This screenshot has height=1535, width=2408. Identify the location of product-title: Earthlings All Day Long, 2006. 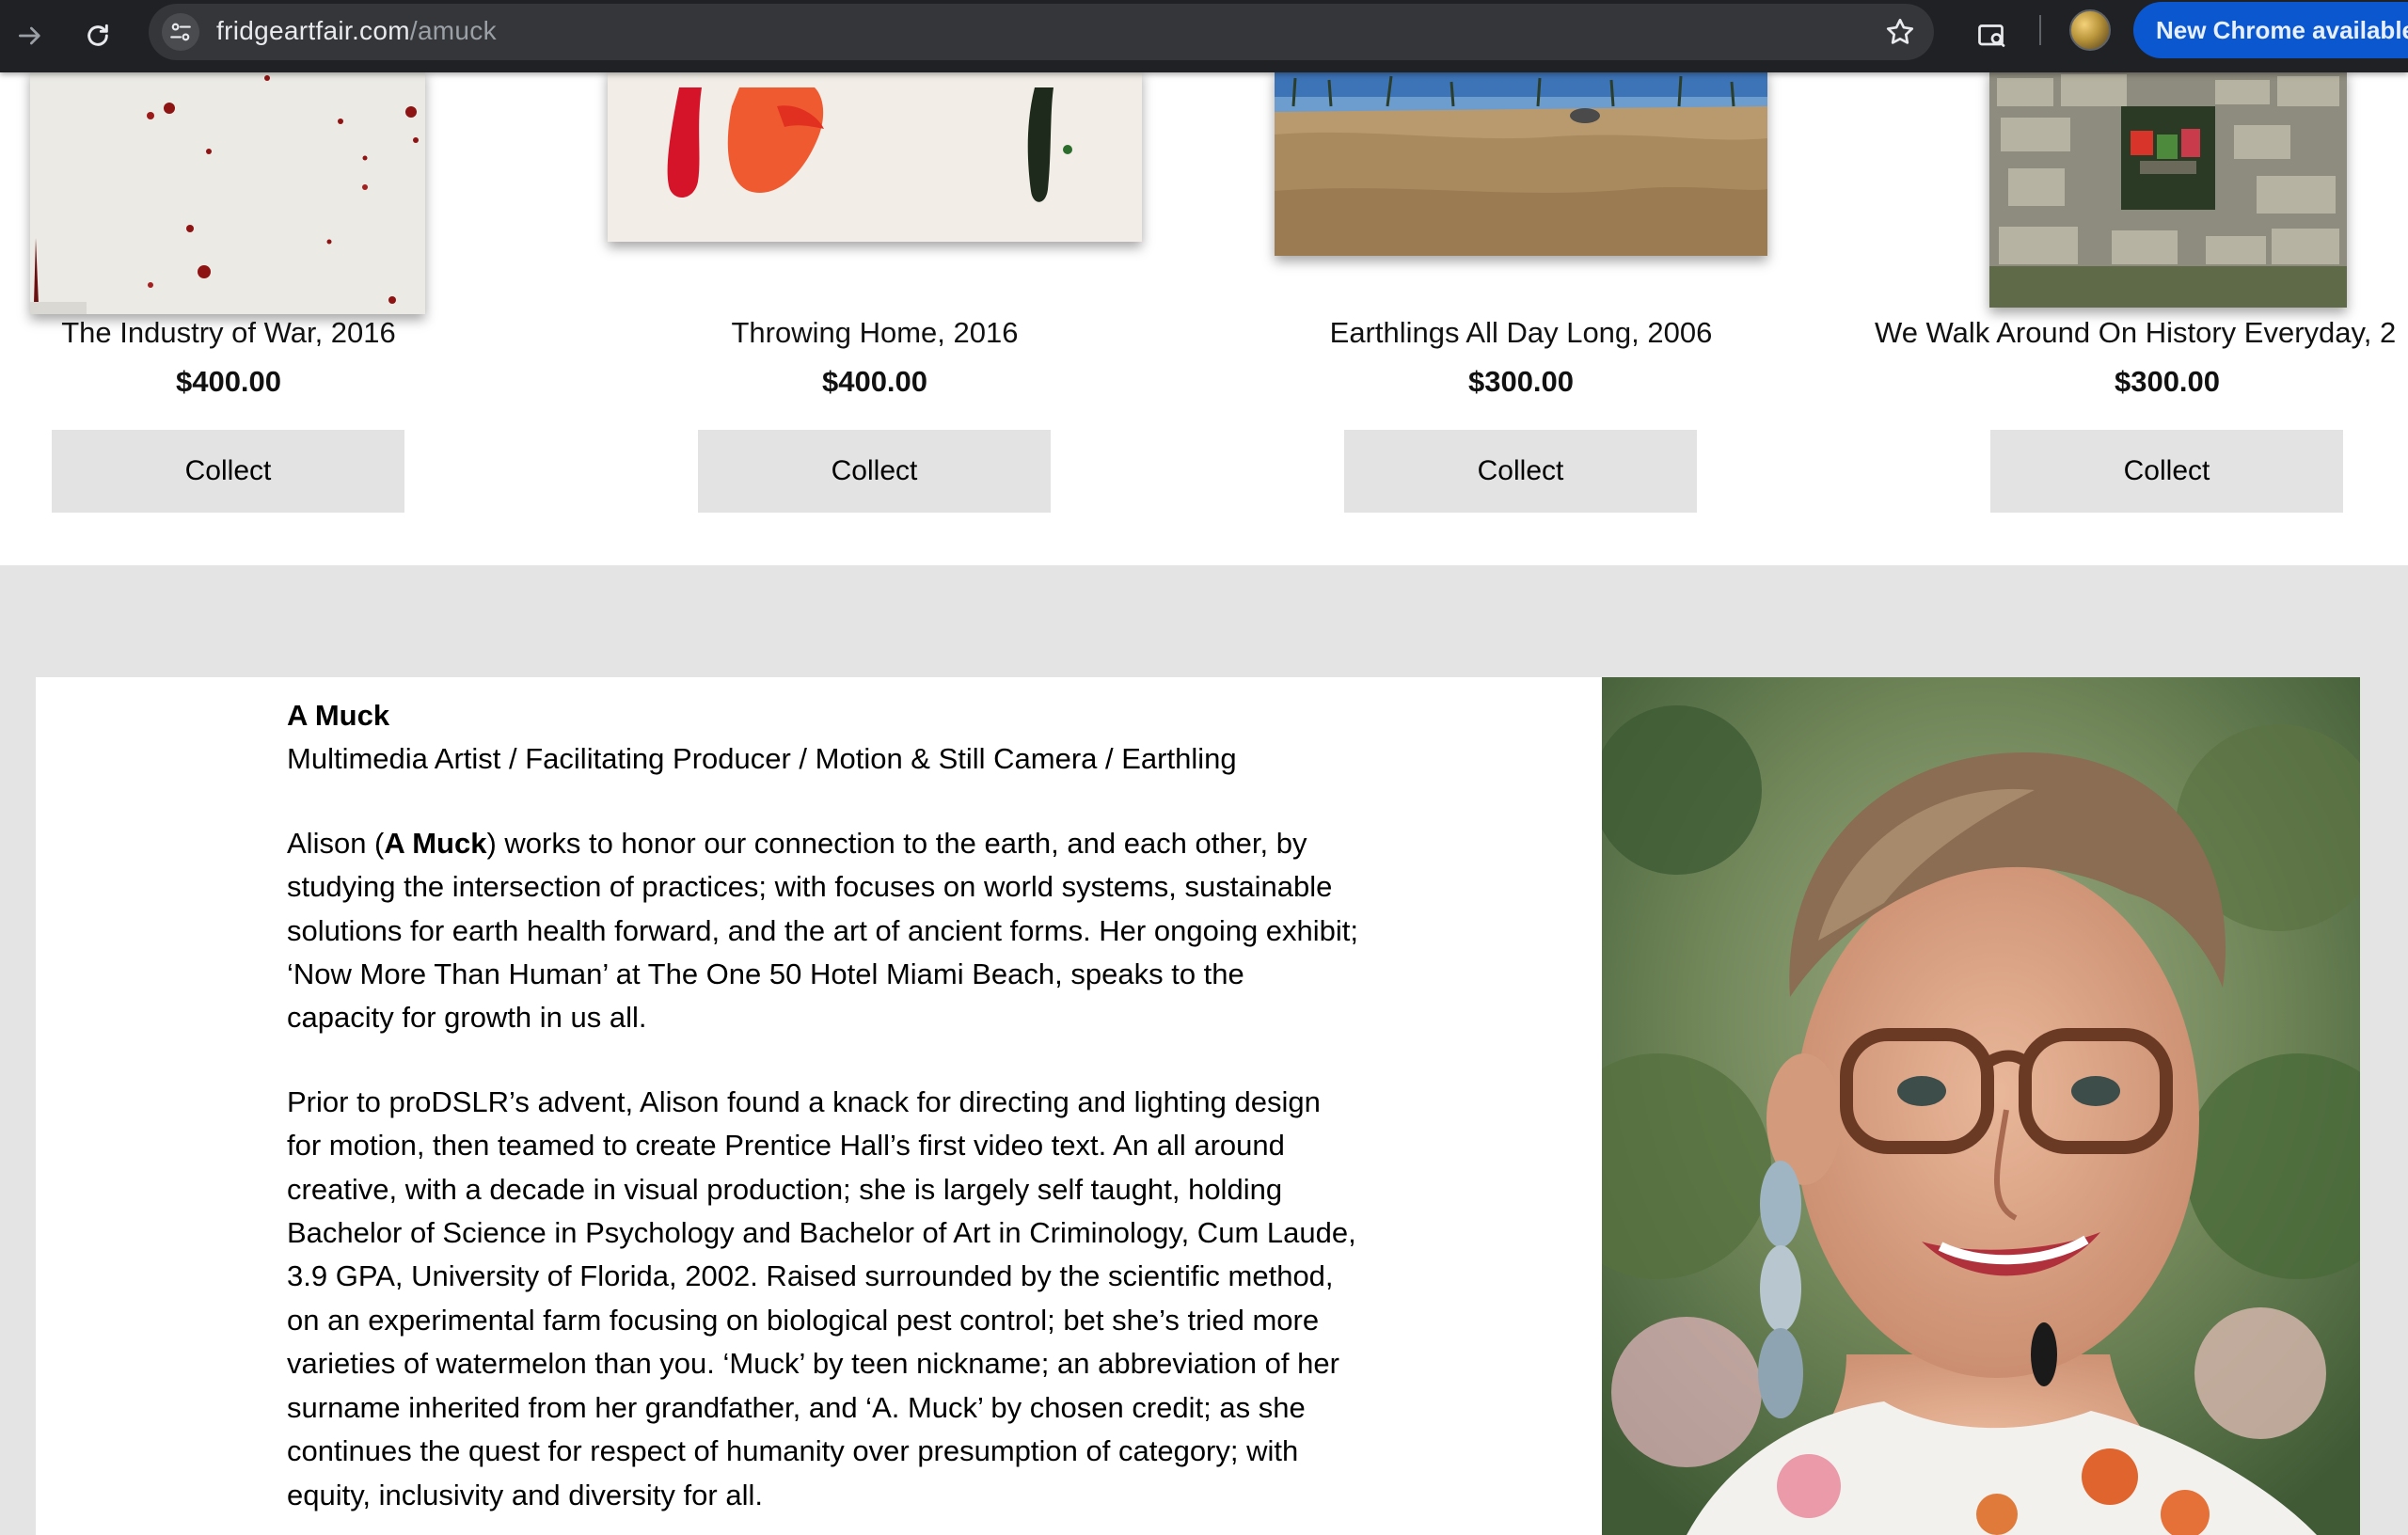
(1521, 333).